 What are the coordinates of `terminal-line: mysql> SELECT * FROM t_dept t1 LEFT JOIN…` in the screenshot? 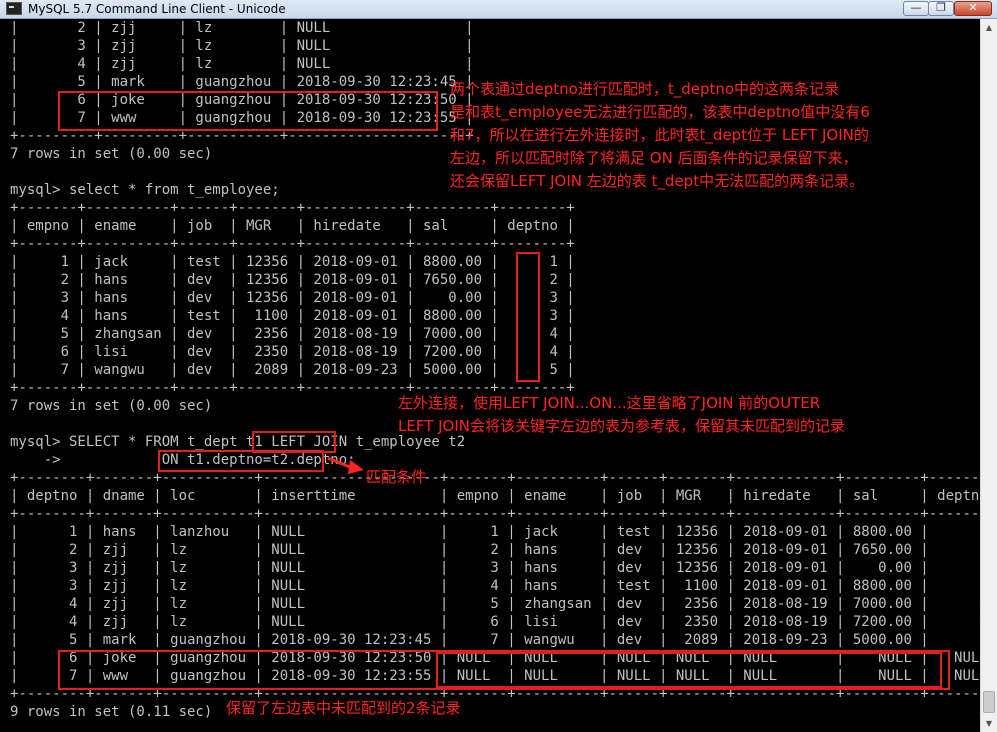 It's located at (238, 442).